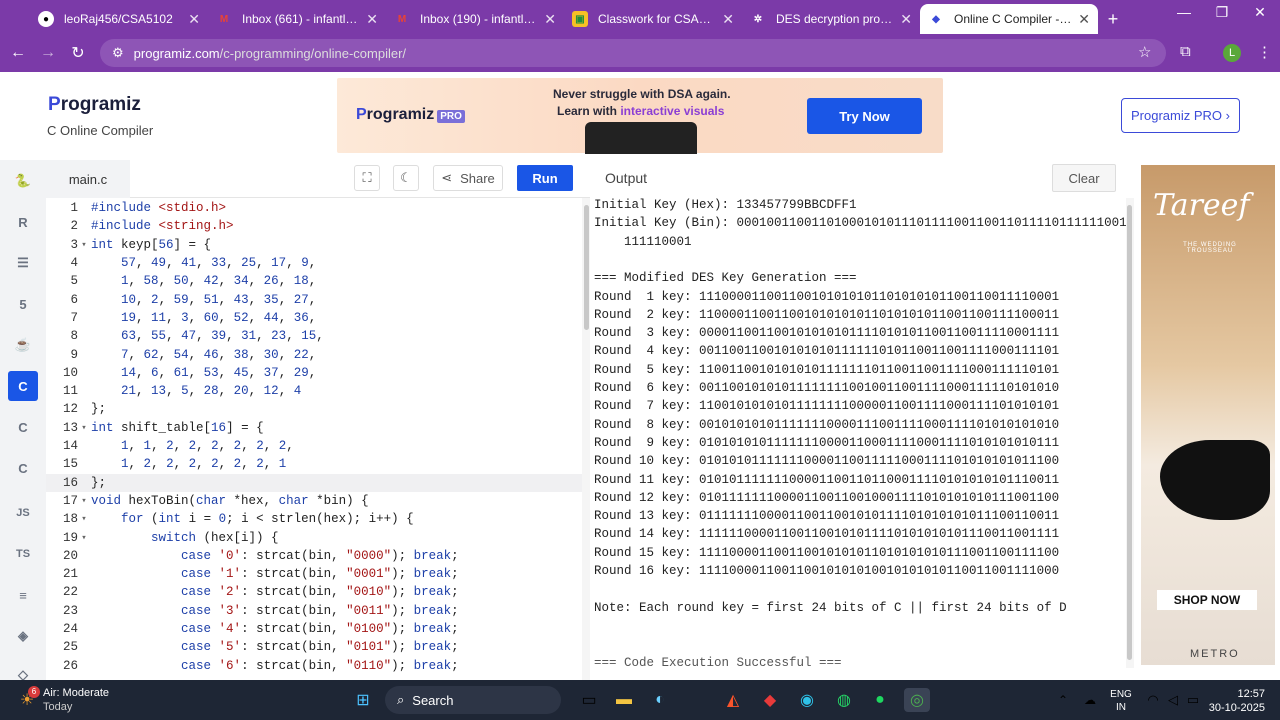 The width and height of the screenshot is (1280, 720). I want to click on line-number: 17, so click(70, 500).